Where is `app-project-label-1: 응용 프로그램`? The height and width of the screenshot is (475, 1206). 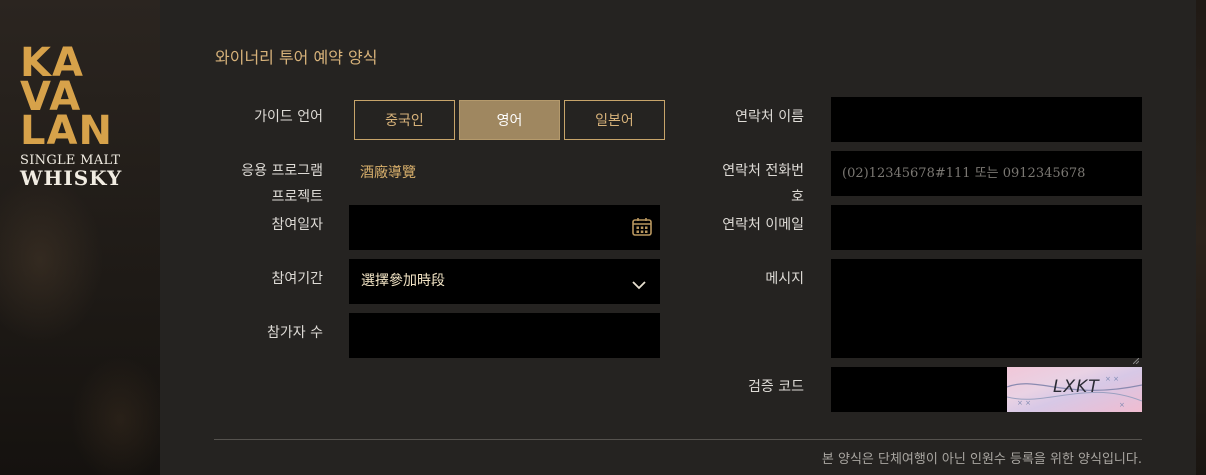 app-project-label-1: 응용 프로그램 is located at coordinates (282, 171).